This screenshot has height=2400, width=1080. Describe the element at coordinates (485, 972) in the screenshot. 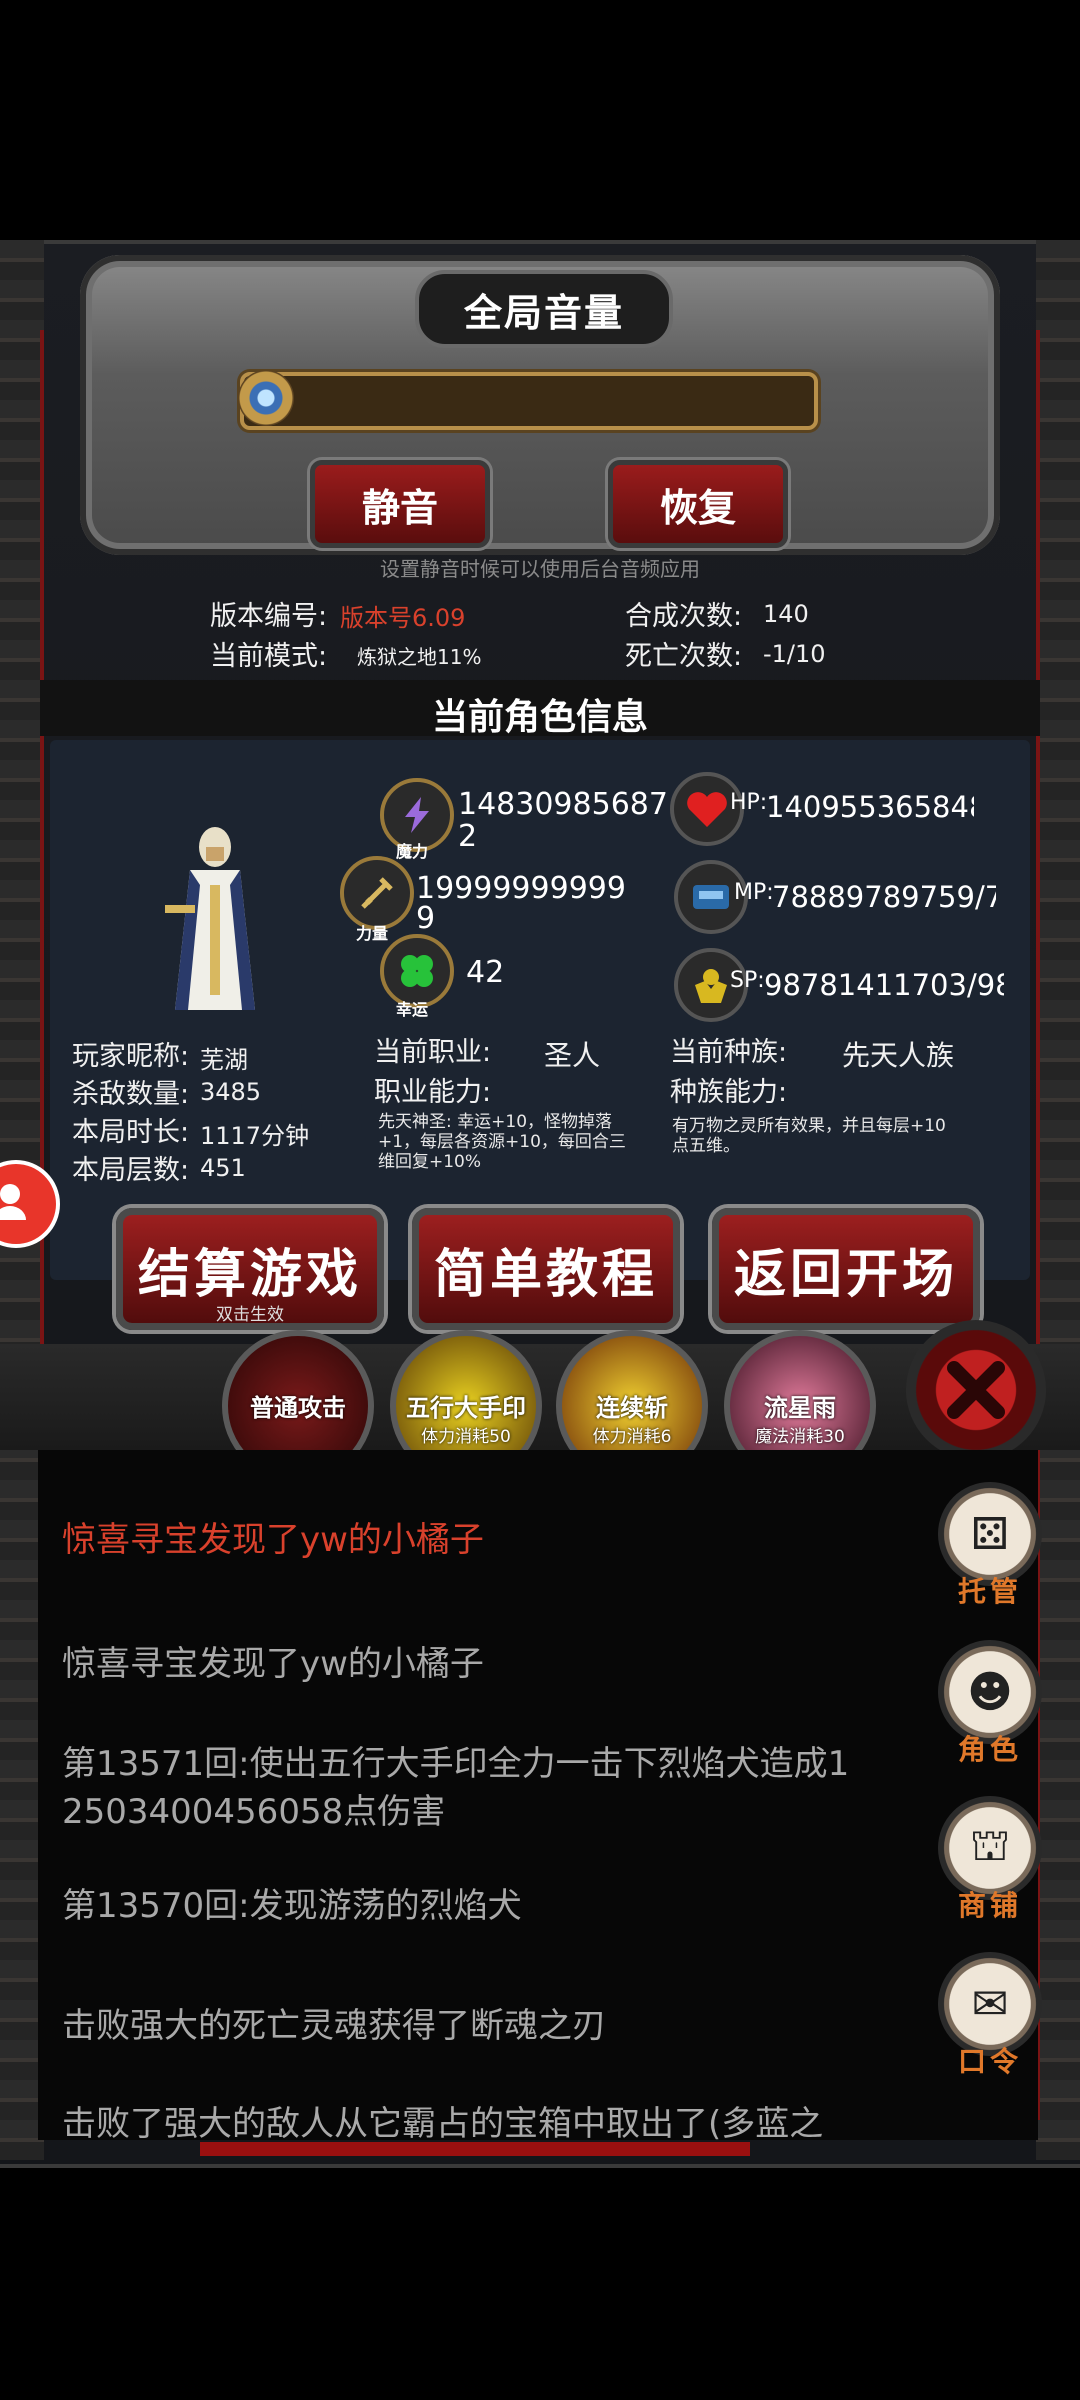

I see `luck-value: 42` at that location.